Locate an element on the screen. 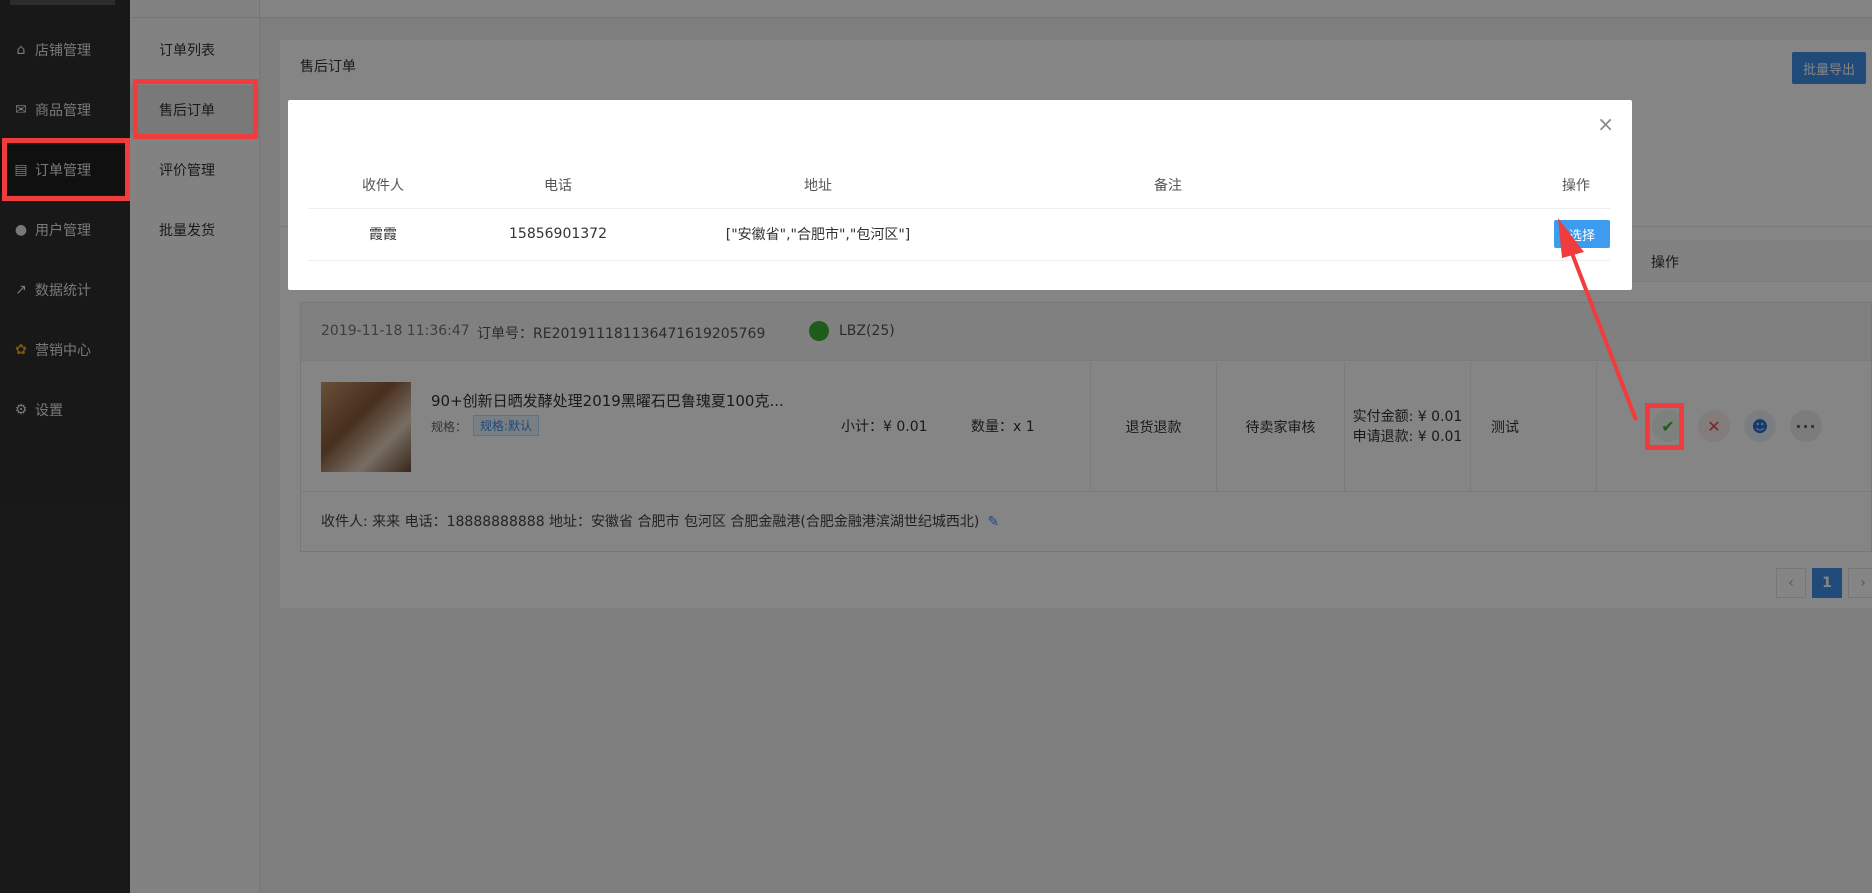 This screenshot has width=1872, height=893. table-row: 霞霞 15856901372 ["安徽省","合肥市","包河区"] 选择 is located at coordinates (959, 234).